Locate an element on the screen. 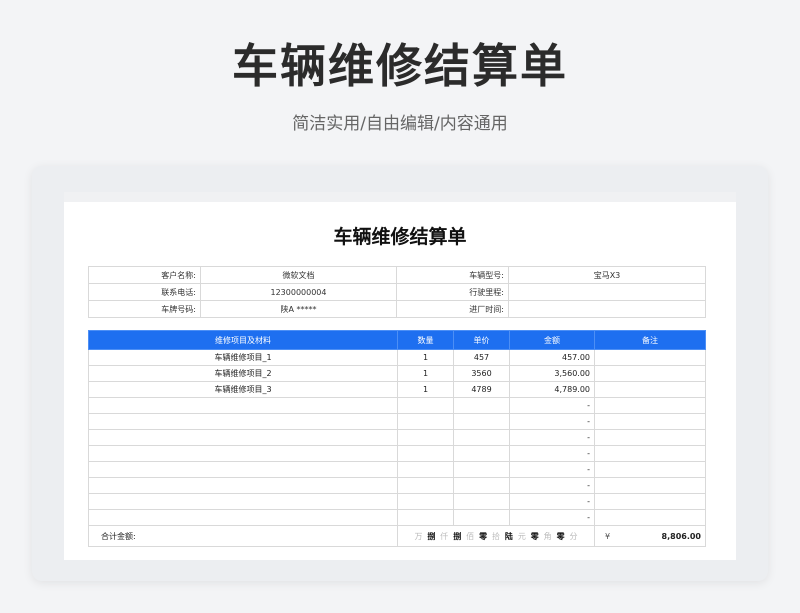  info-row: 车牌号码: 陕A ***** 进厂时间: is located at coordinates (397, 309).